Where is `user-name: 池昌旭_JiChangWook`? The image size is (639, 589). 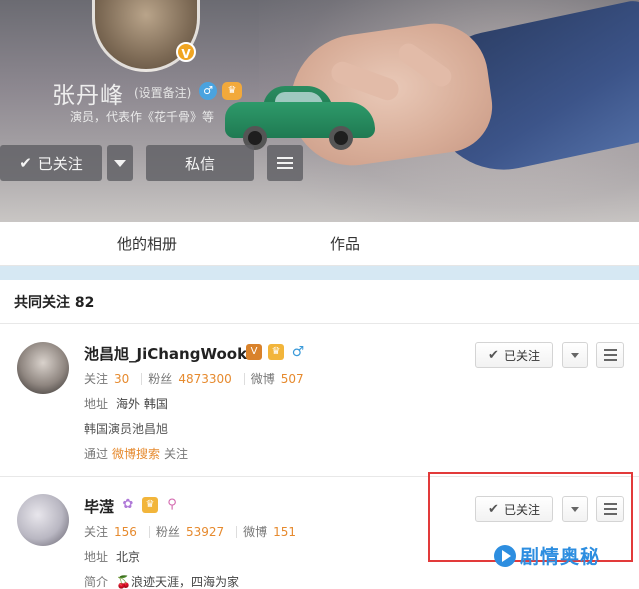
user-name: 池昌旭_JiChangWook is located at coordinates (165, 353).